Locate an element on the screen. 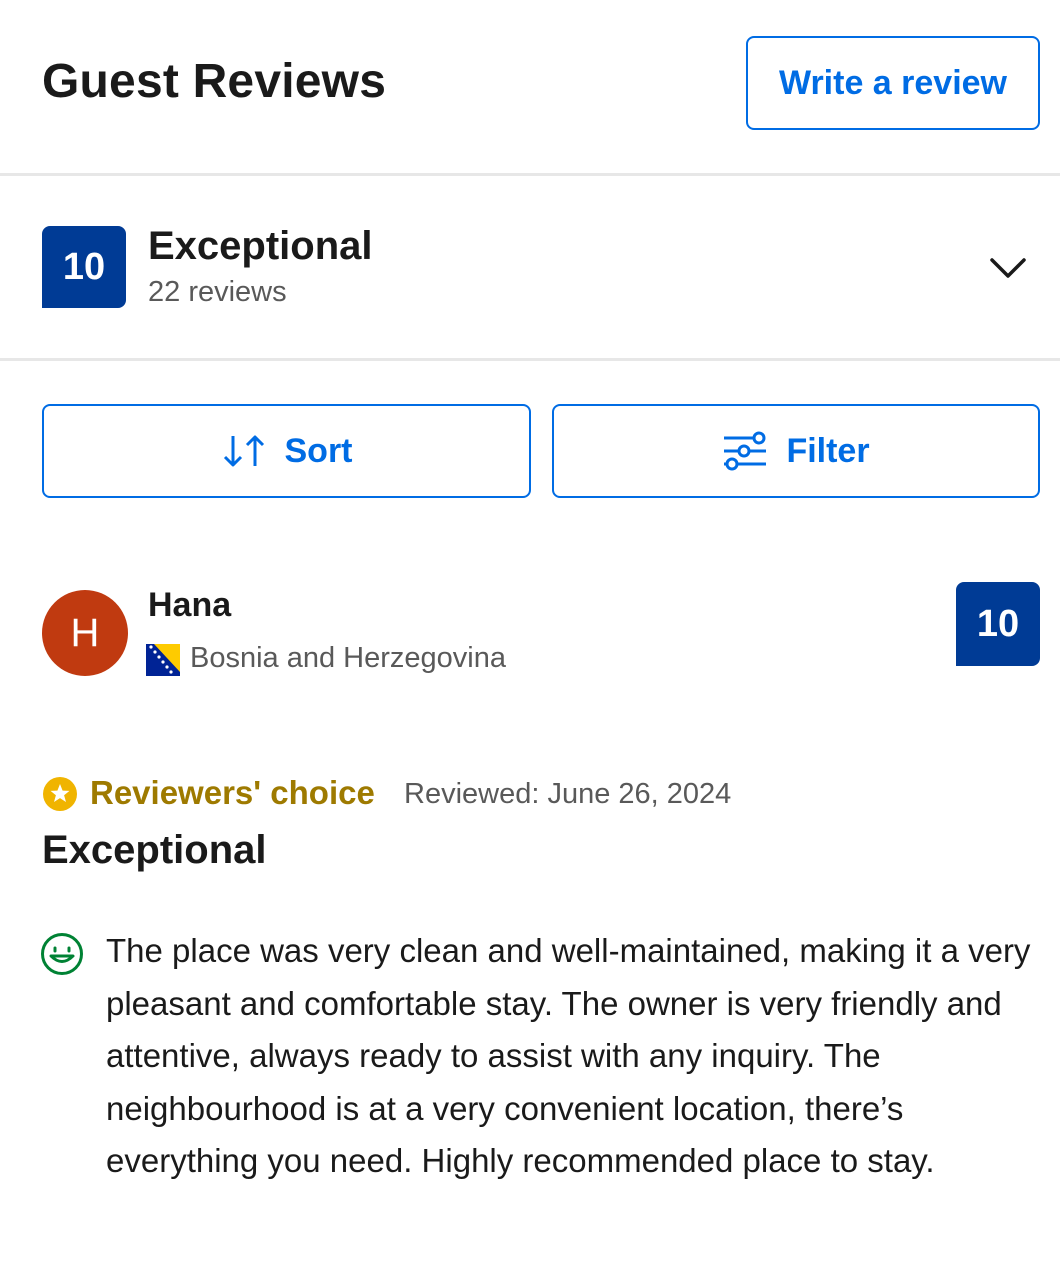 This screenshot has width=1060, height=1284. page-title: Guest Reviews is located at coordinates (214, 81).